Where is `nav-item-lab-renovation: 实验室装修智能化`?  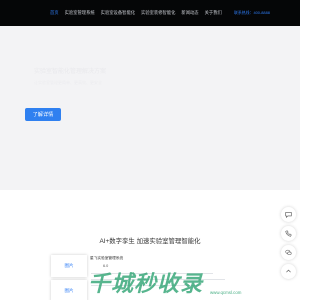
nav-item-lab-renovation: 实验室装修智能化 is located at coordinates (158, 13).